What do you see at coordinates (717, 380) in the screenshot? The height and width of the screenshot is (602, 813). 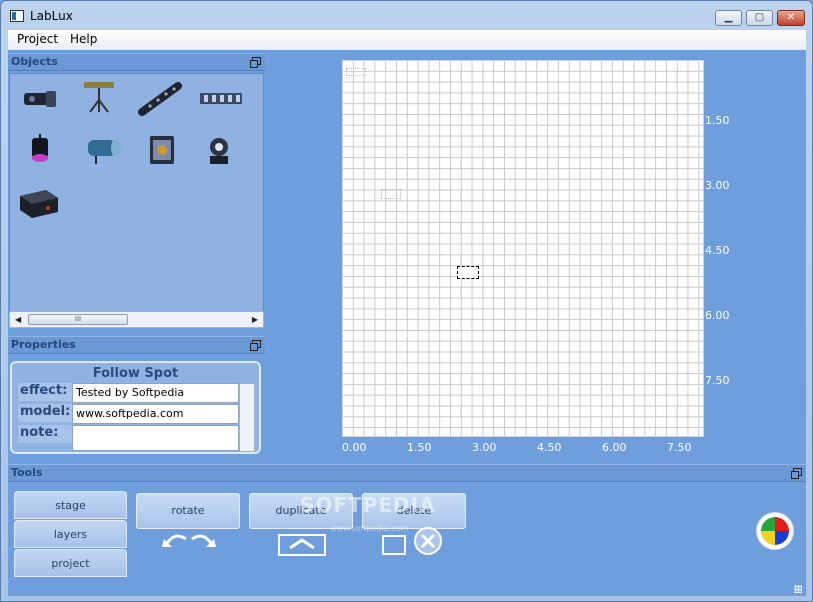 I see `y-axis-tick: 7.50` at bounding box center [717, 380].